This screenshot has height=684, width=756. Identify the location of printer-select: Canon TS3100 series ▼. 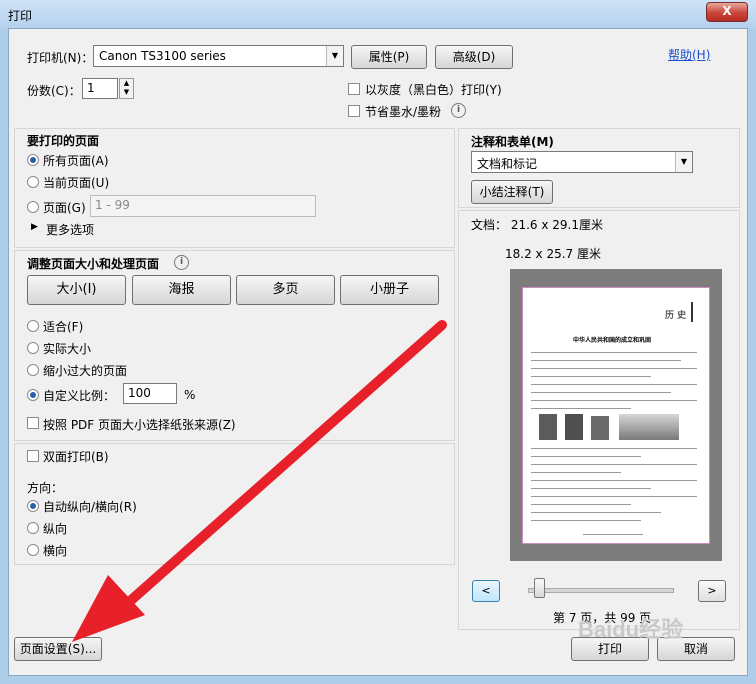
(218, 56).